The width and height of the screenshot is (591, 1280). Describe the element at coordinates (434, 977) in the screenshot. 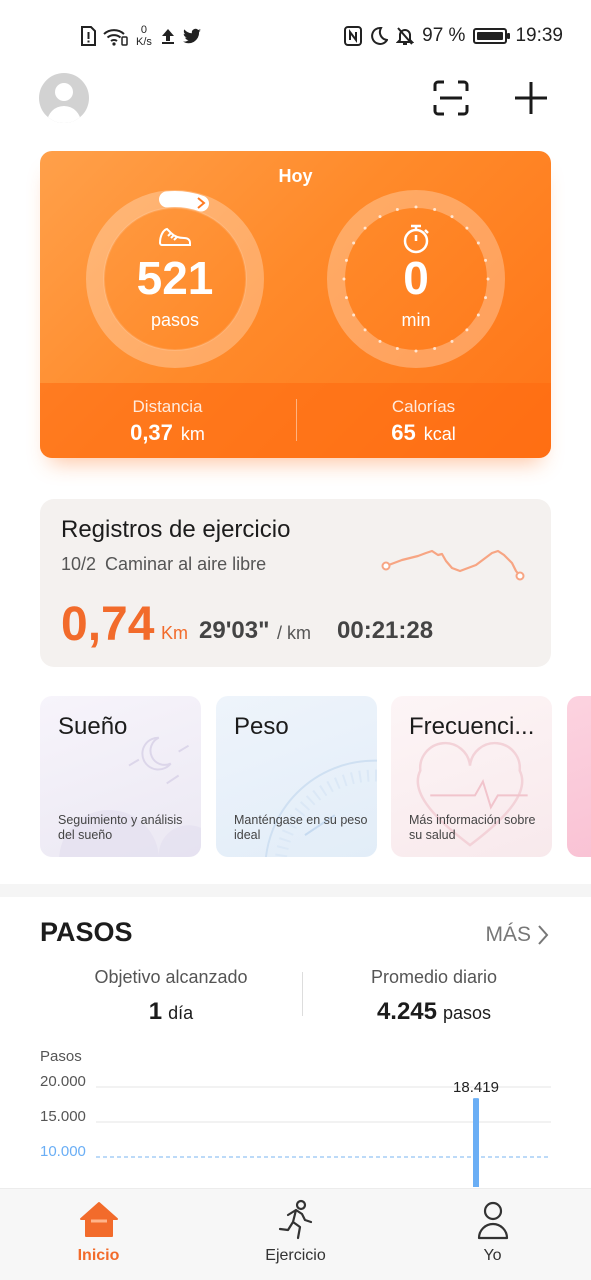

I see `average-label: Promedio diario` at that location.